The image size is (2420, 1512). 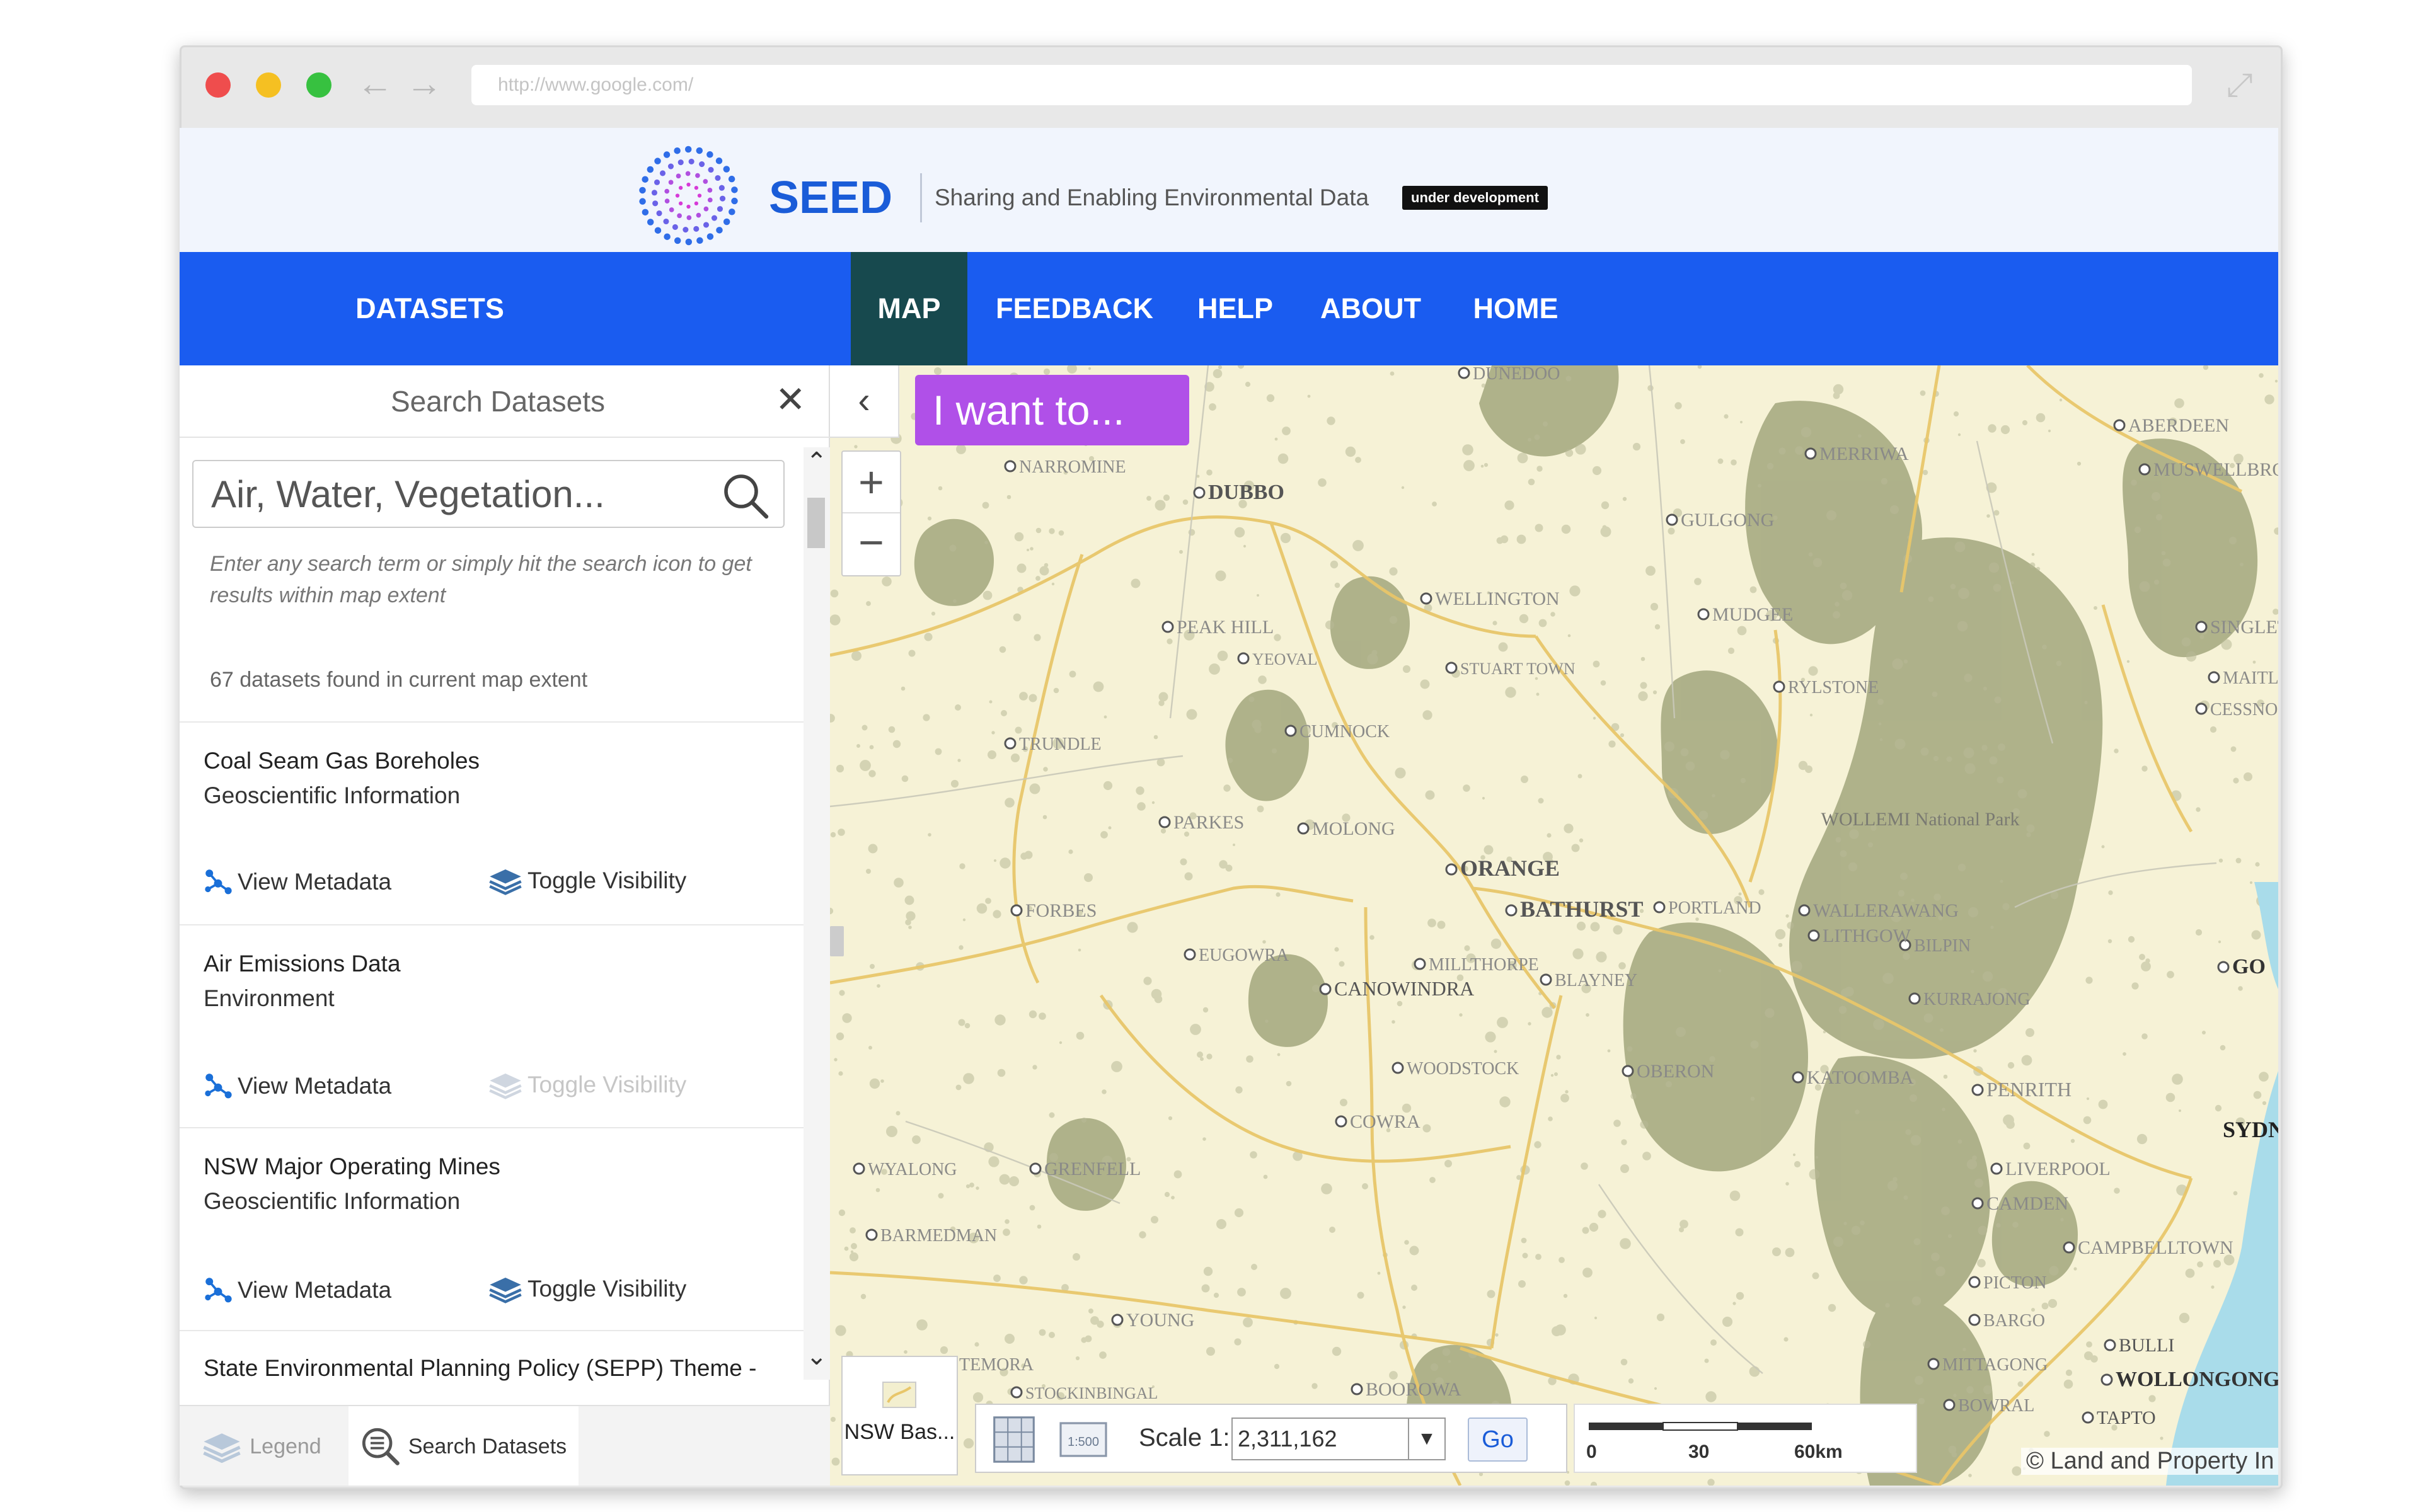 I want to click on sidebar-scrollbar: ⌃ ⌄, so click(x=817, y=913).